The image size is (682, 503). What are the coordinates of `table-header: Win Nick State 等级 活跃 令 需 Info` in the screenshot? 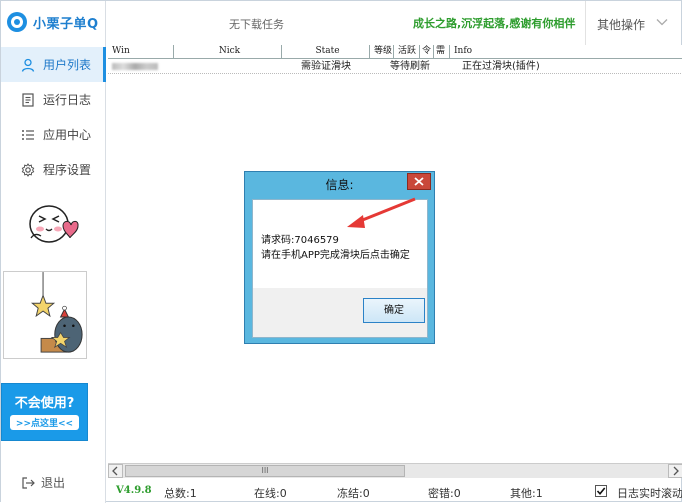 It's located at (395, 52).